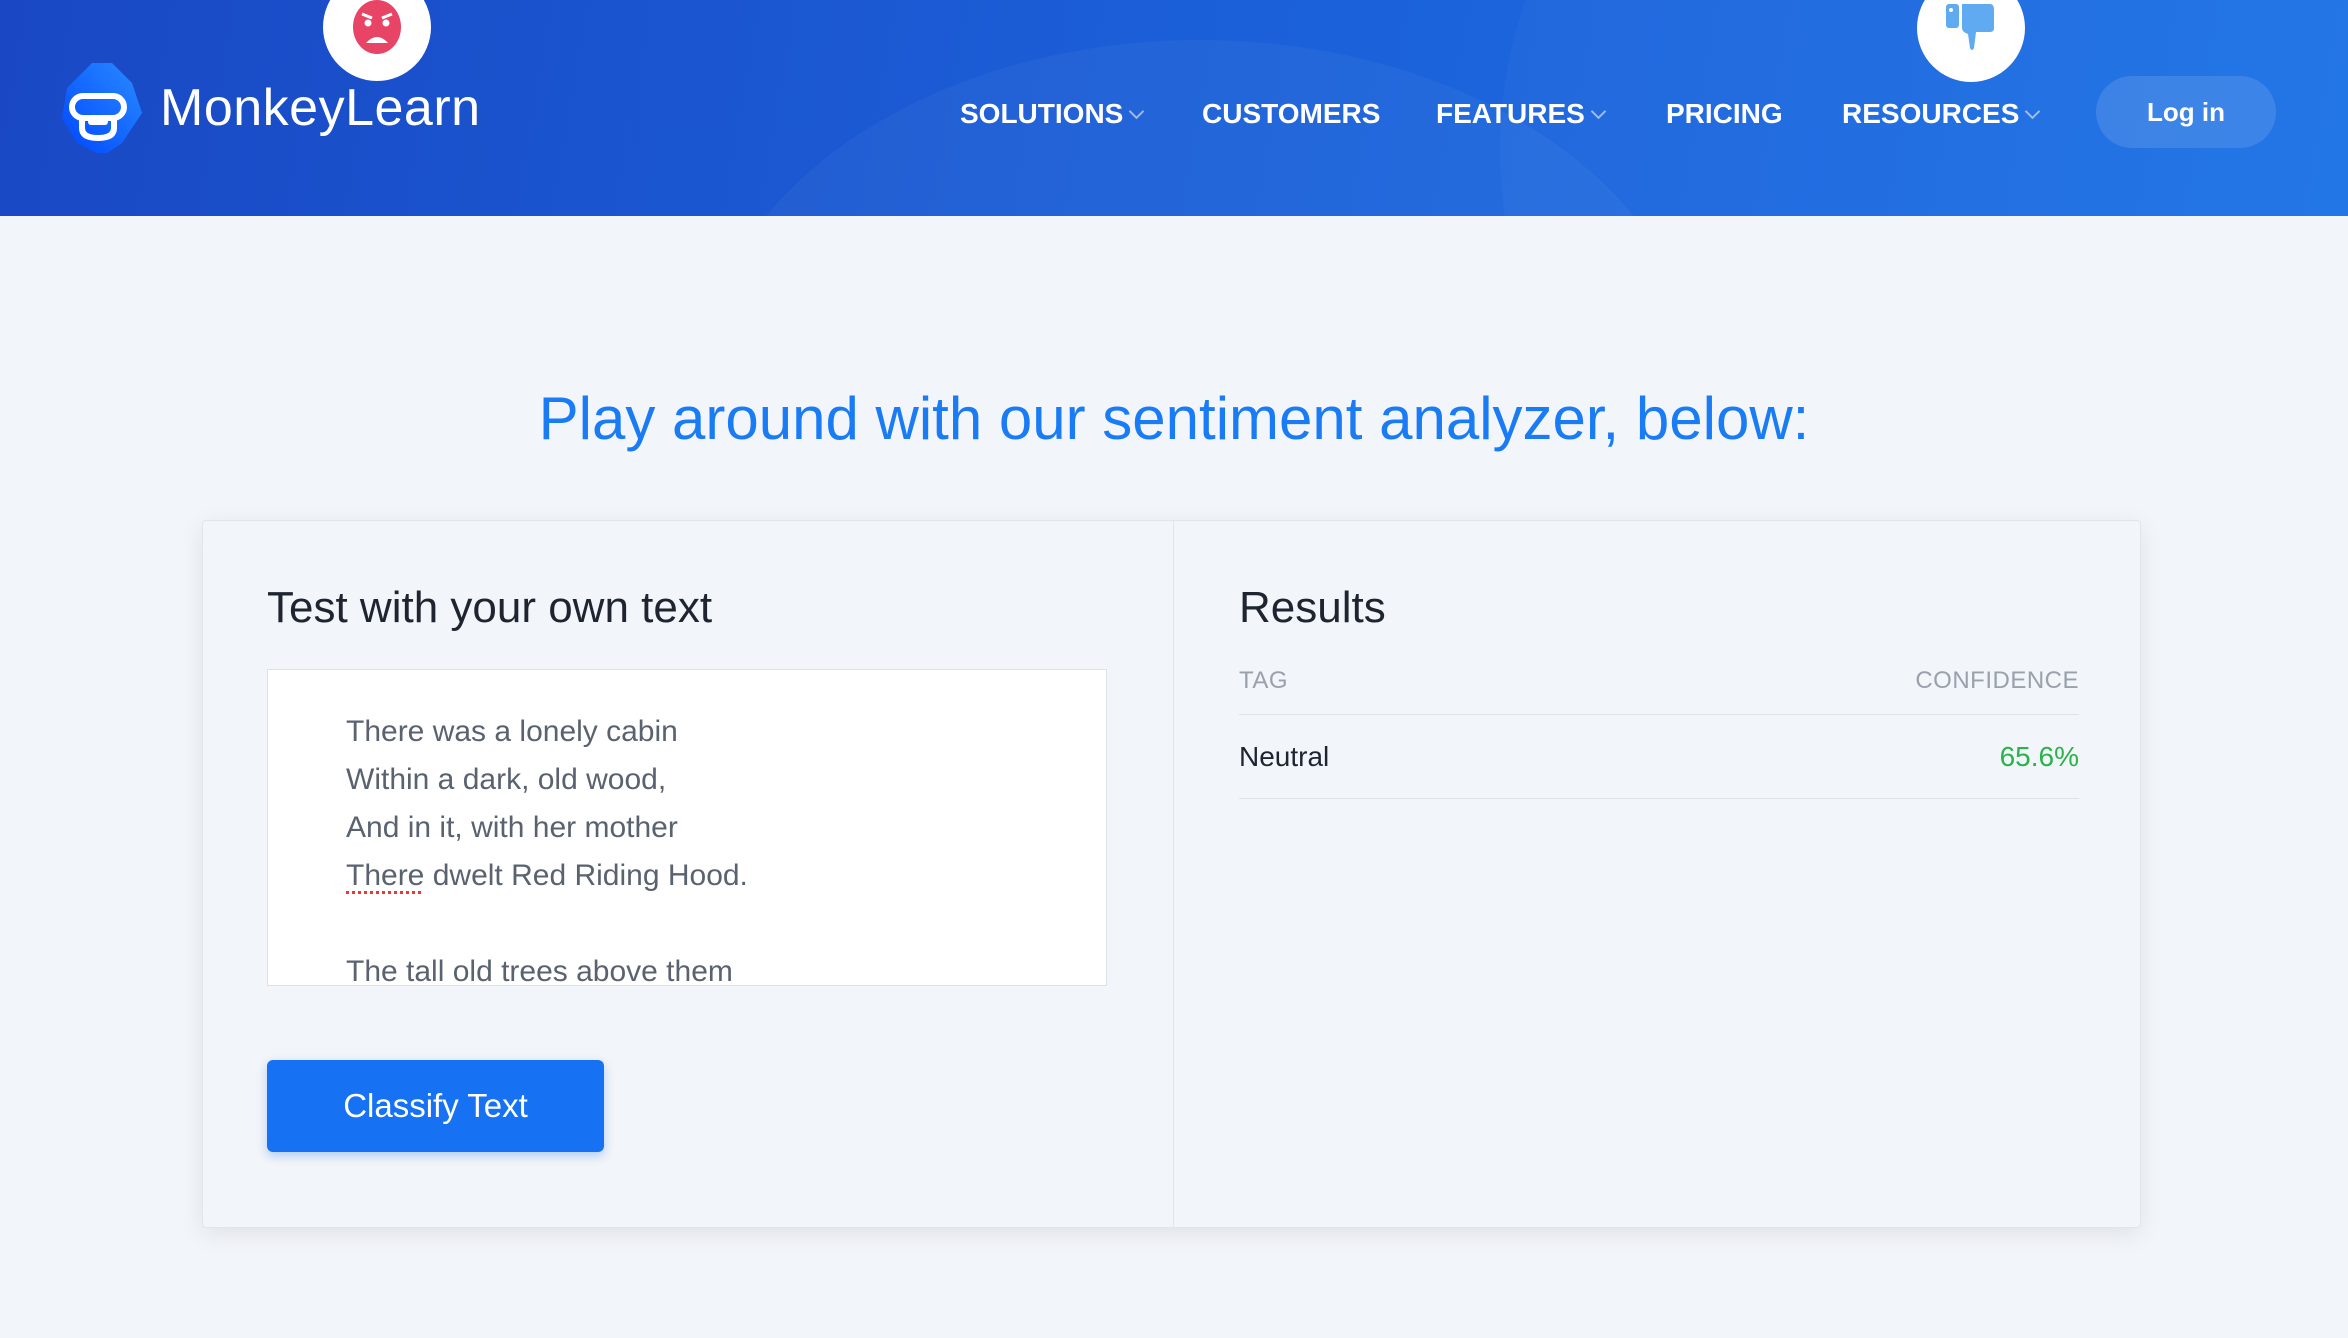 Image resolution: width=2348 pixels, height=1338 pixels. I want to click on nav-label: RESOURCES, so click(1931, 113).